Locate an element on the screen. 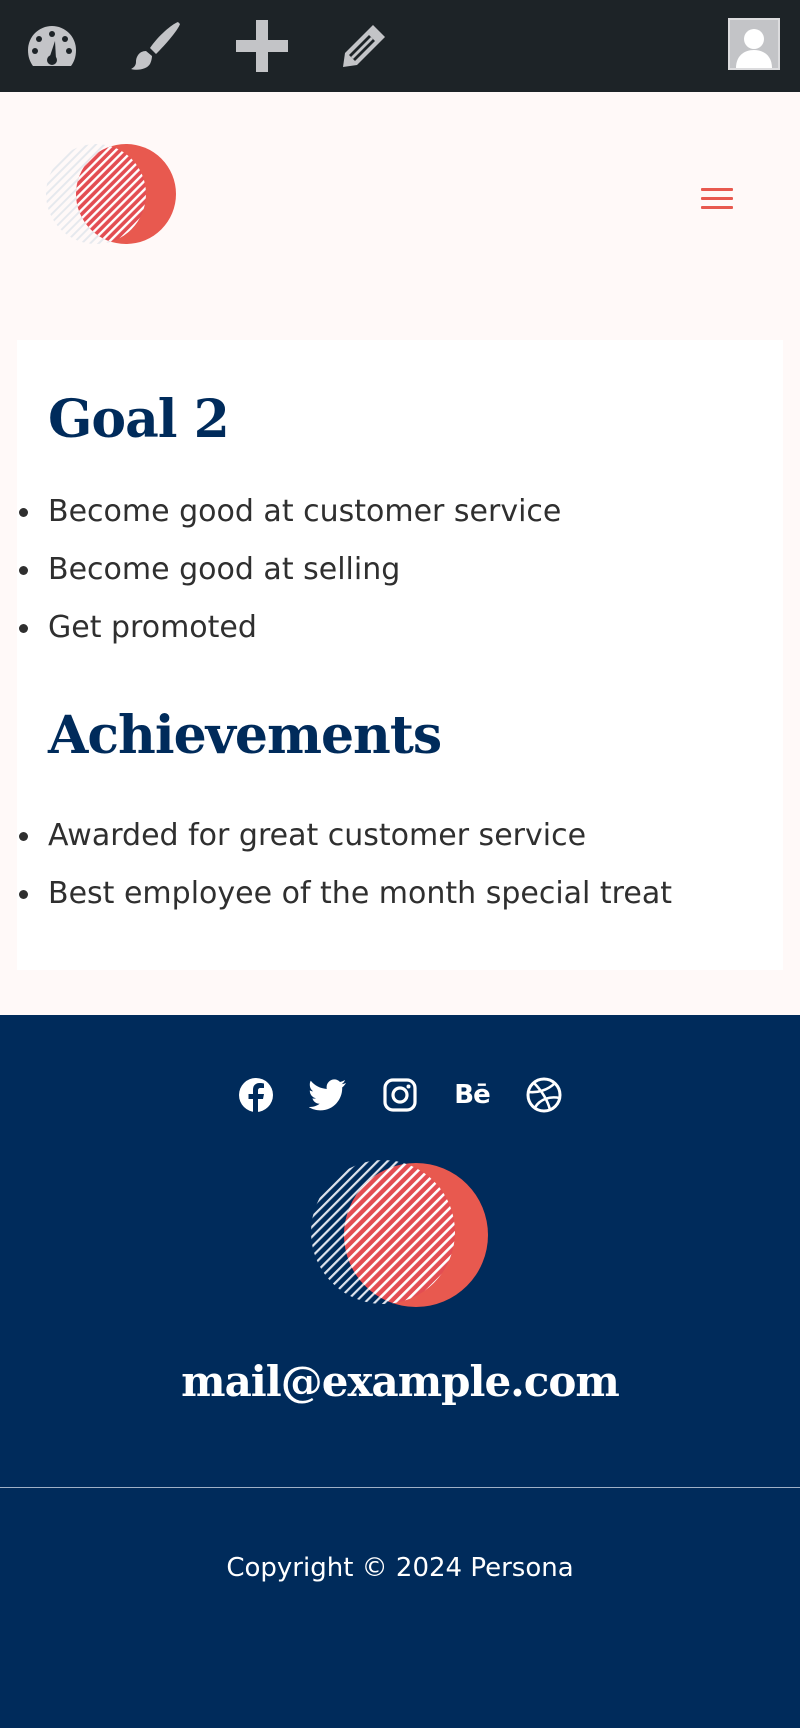 This screenshot has width=800, height=1728. copyright-text: Copyright © 2024 Persona is located at coordinates (400, 1568).